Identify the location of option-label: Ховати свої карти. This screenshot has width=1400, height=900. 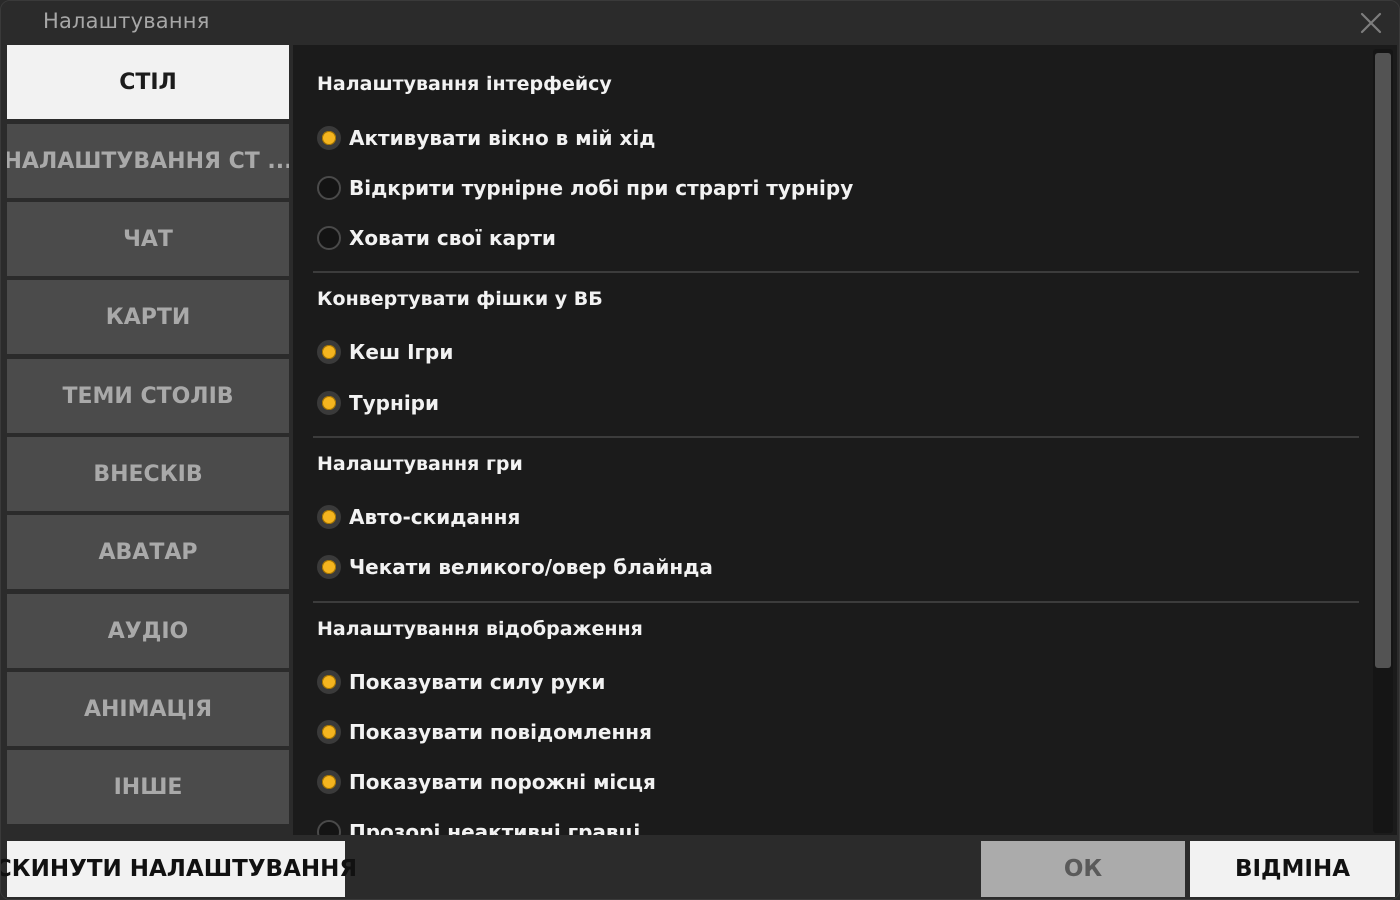
(452, 238).